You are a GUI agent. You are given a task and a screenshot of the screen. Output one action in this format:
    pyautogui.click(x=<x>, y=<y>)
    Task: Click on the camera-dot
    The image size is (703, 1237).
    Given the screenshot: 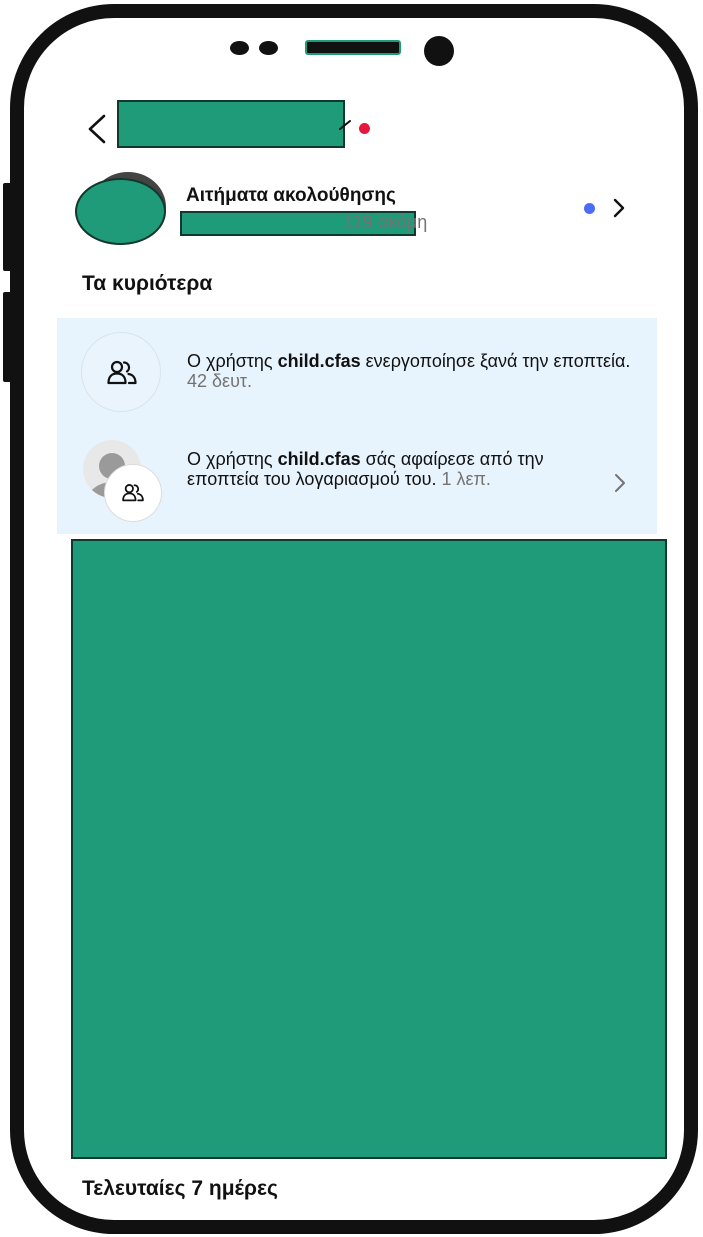 What is the action you would take?
    pyautogui.click(x=439, y=51)
    